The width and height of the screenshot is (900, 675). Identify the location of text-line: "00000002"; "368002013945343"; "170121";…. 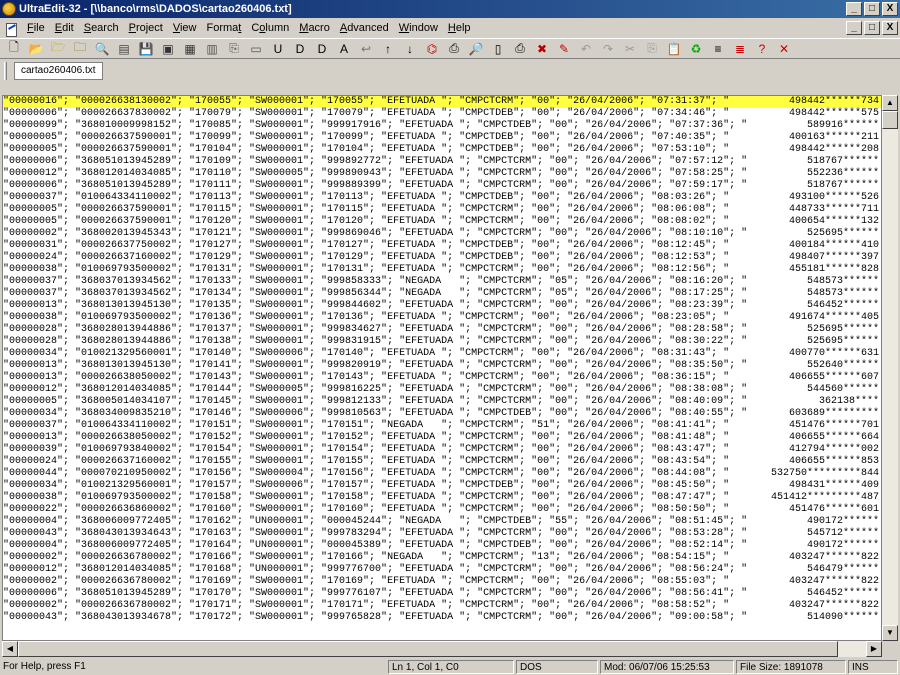
(442, 234).